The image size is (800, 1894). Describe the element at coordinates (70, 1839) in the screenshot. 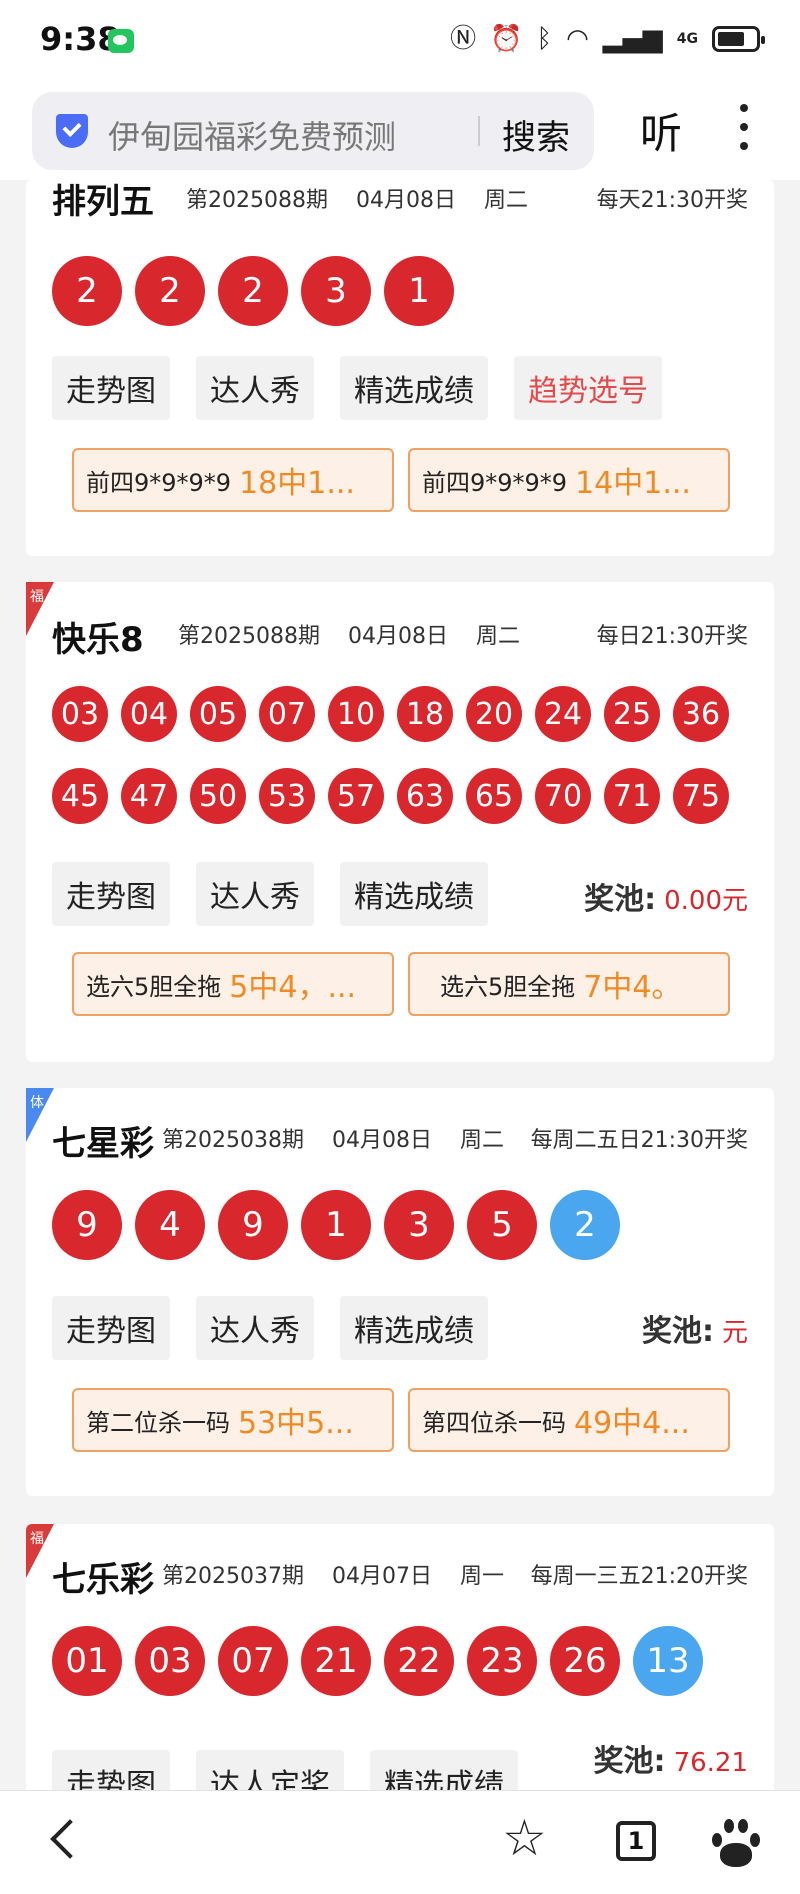

I see `back-icon` at that location.